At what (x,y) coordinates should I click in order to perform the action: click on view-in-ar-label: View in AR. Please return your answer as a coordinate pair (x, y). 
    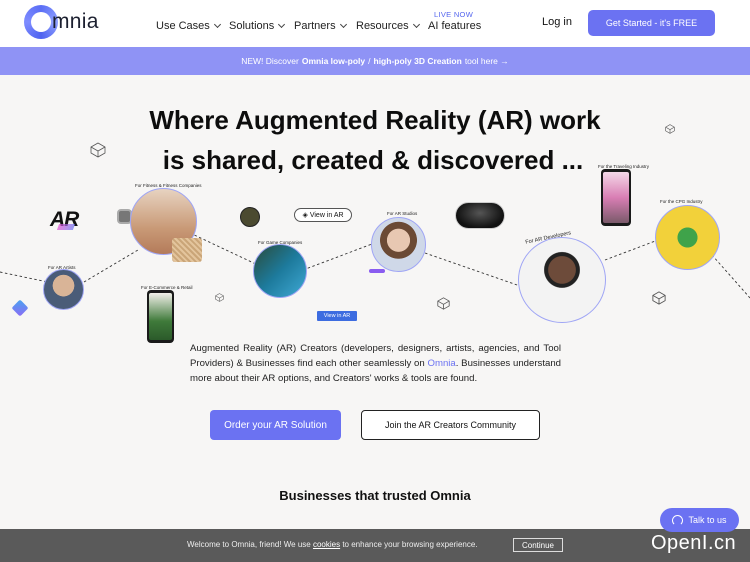
    Looking at the image, I should click on (326, 215).